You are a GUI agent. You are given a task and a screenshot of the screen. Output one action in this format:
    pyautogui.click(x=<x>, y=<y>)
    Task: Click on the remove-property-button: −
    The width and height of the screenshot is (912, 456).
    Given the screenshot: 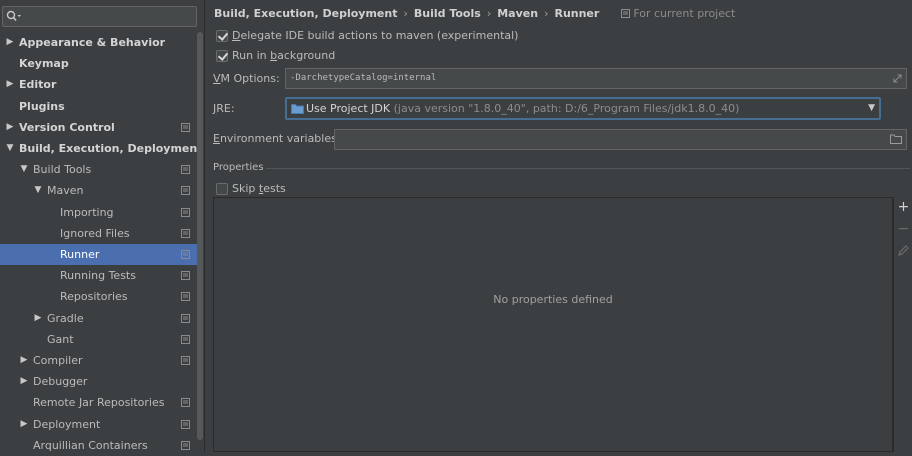 What is the action you would take?
    pyautogui.click(x=903, y=229)
    